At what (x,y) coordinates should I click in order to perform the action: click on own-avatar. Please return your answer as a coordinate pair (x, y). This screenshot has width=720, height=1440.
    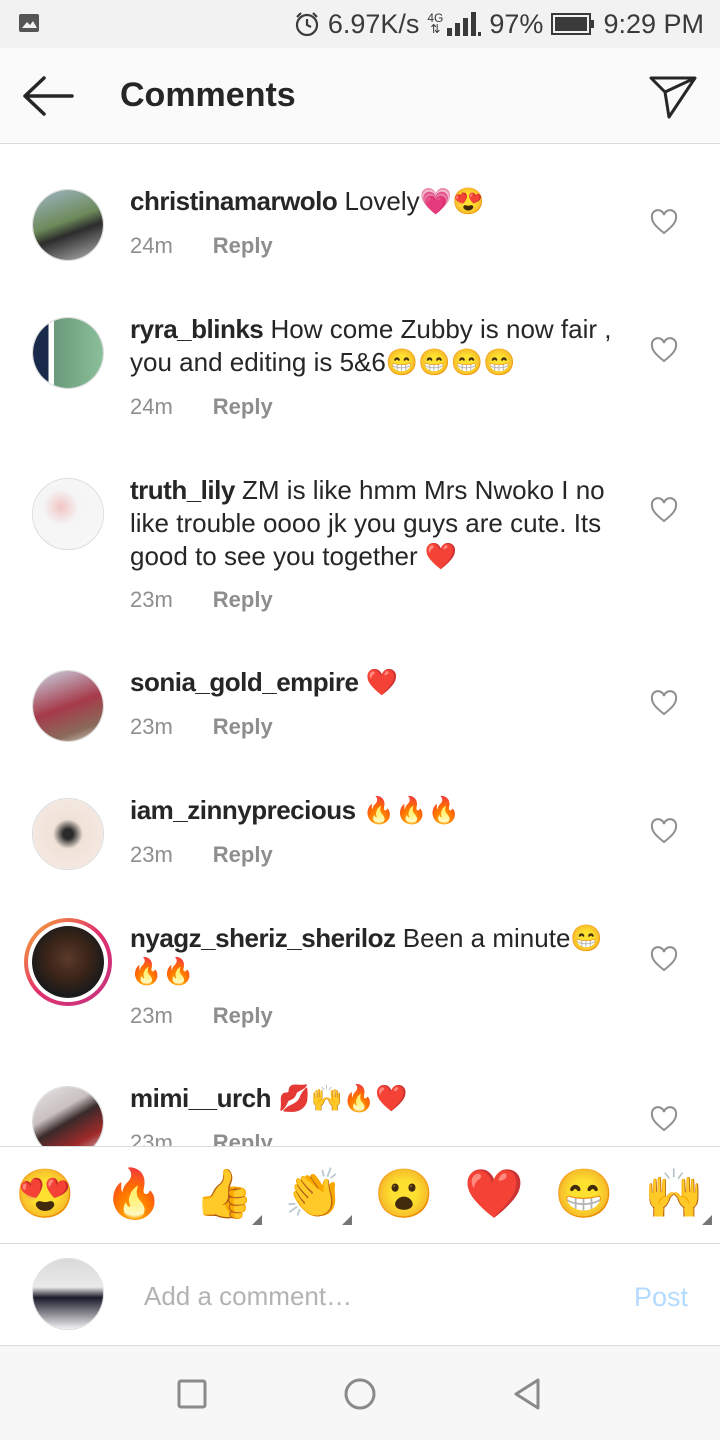
    Looking at the image, I should click on (68, 1294).